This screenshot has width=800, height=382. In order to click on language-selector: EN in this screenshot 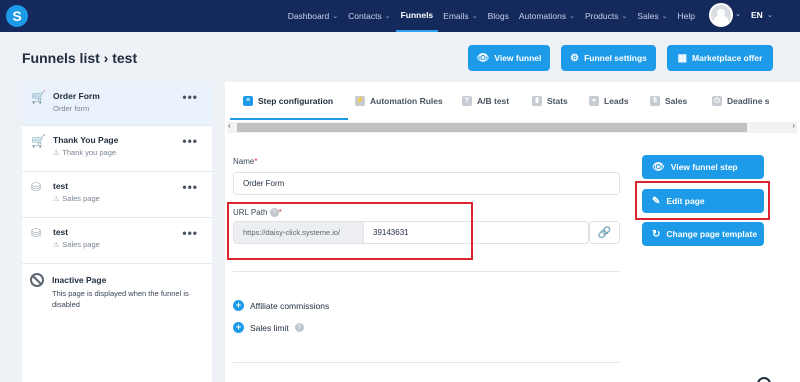, I will do `click(757, 15)`.